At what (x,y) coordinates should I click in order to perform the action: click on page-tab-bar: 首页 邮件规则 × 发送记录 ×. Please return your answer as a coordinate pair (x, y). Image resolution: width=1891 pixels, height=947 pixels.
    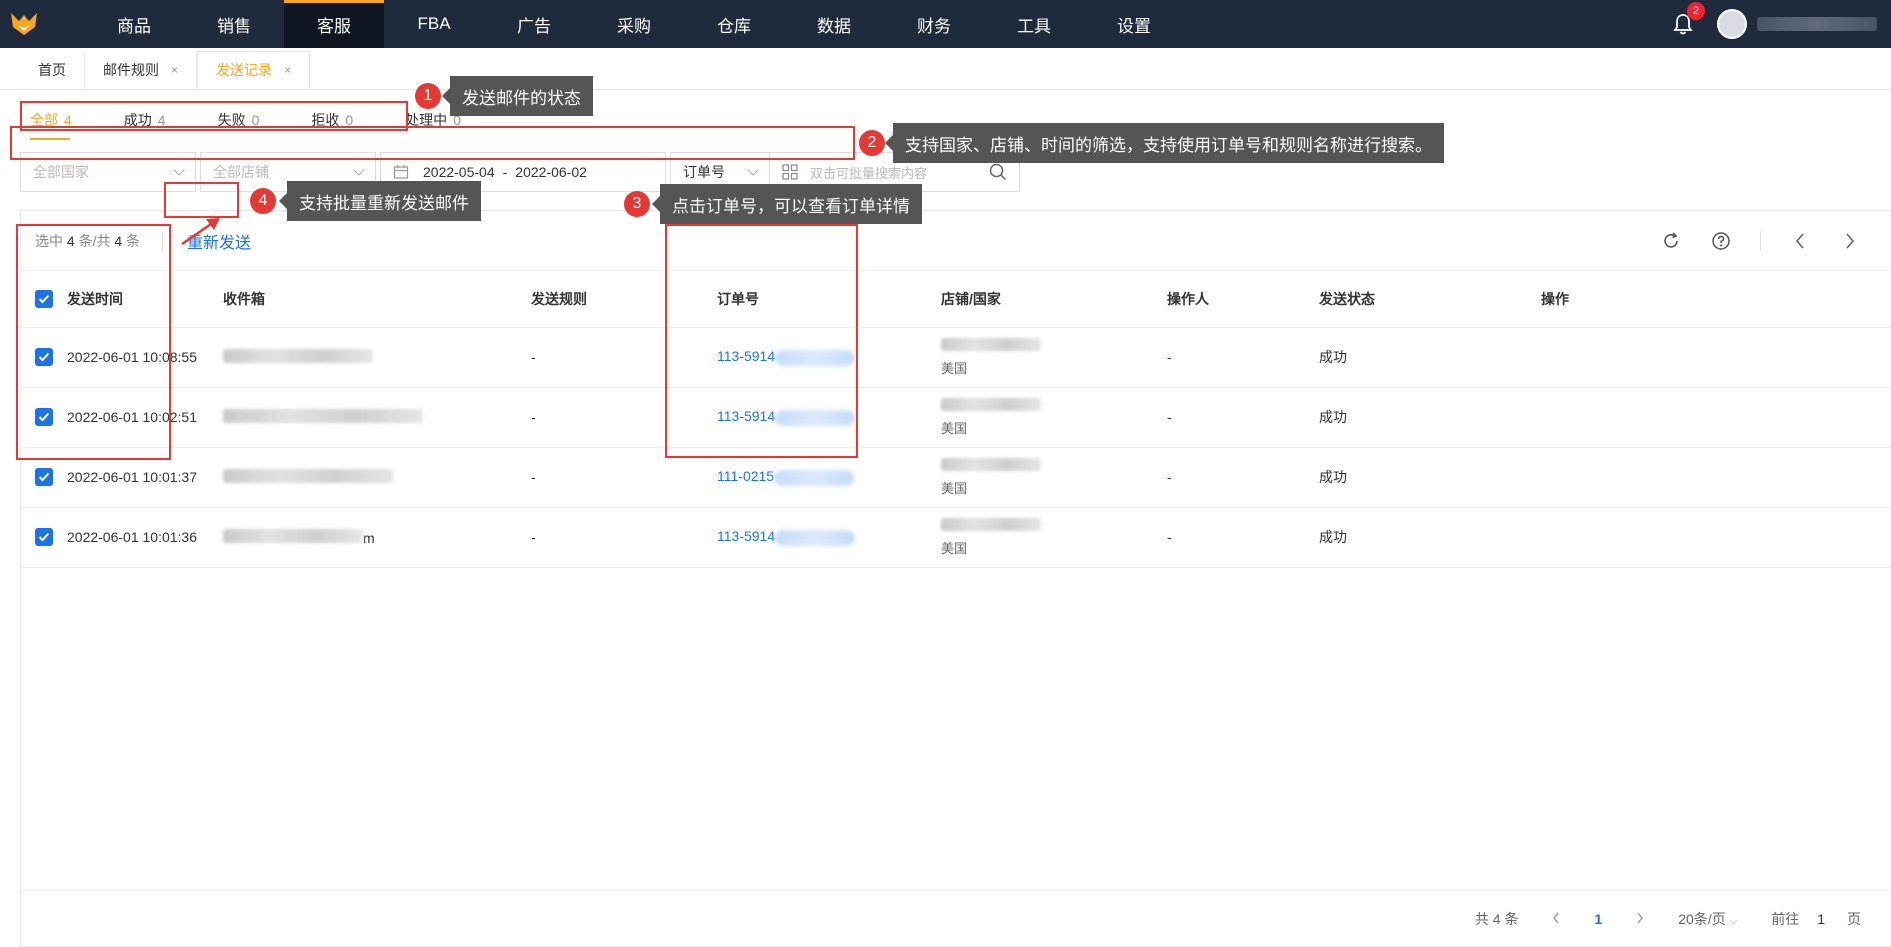
    Looking at the image, I should click on (945, 69).